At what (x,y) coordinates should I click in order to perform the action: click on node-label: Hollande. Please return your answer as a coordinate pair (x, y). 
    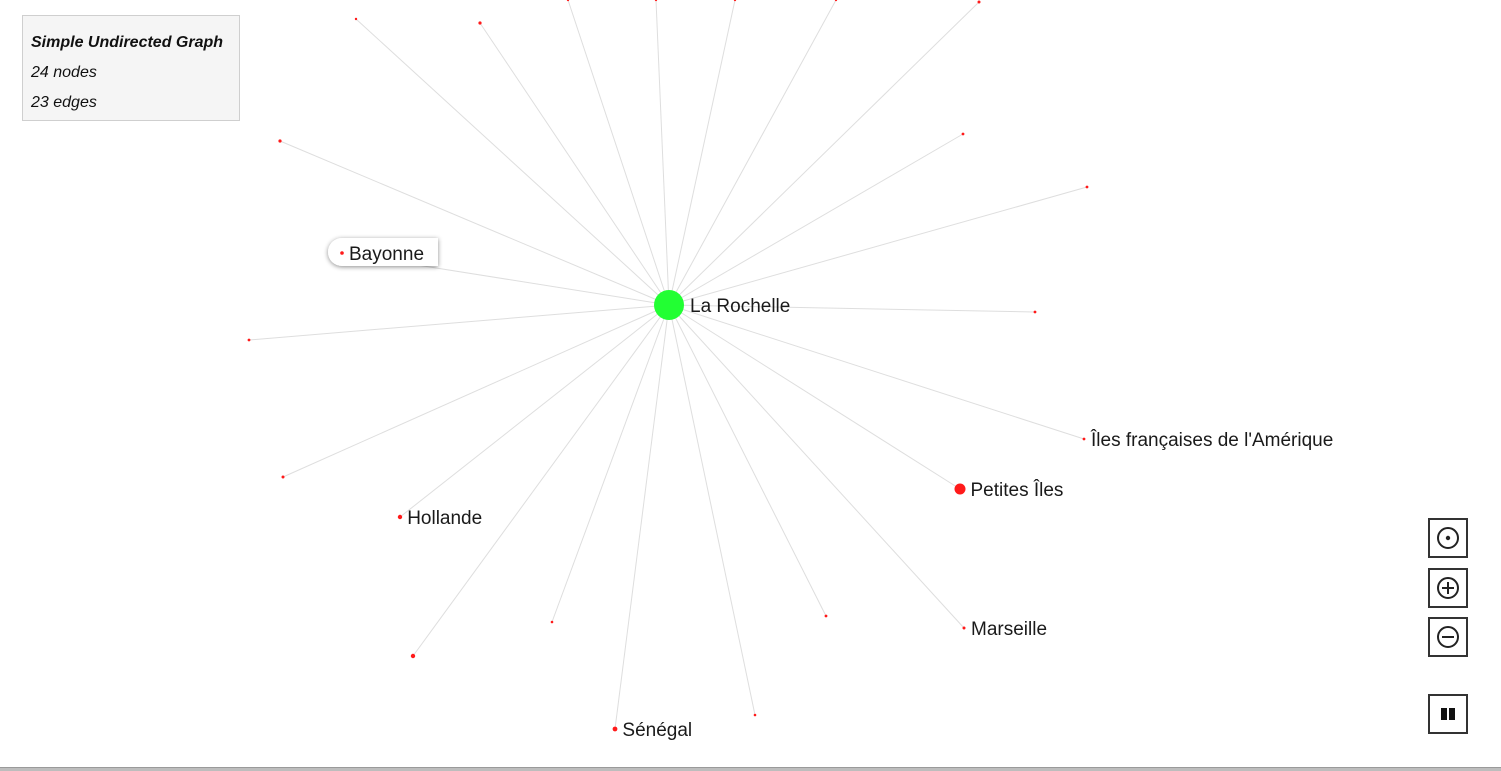
    Looking at the image, I should click on (444, 518).